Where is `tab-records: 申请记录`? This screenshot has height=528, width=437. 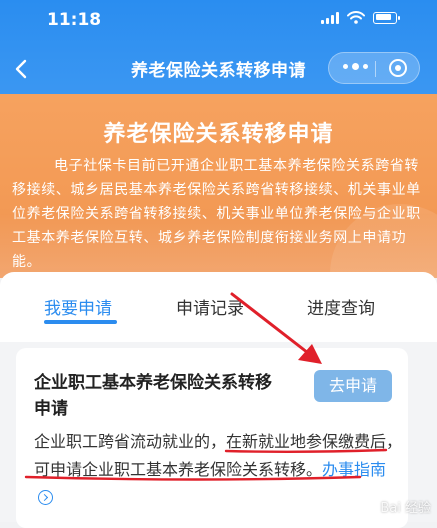
tab-records: 申请记录 is located at coordinates (210, 306).